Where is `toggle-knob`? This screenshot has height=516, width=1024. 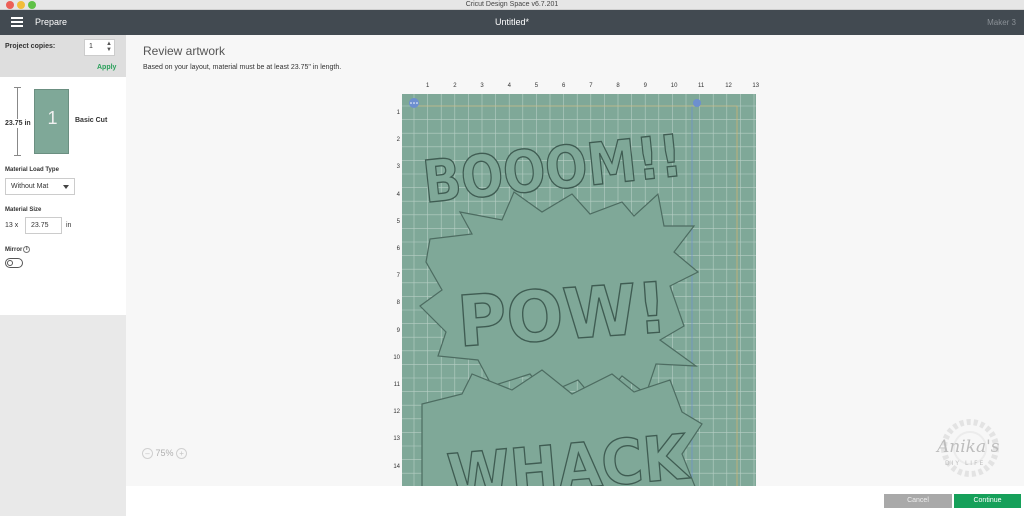 toggle-knob is located at coordinates (10, 263).